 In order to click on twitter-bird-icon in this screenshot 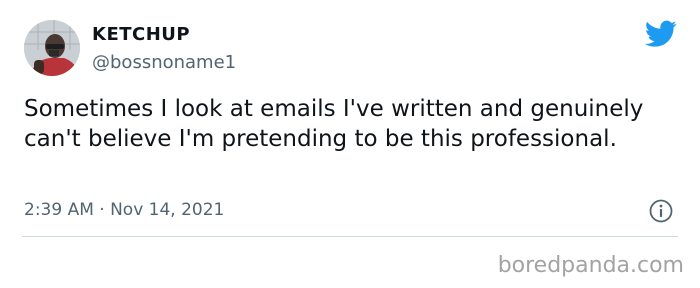, I will do `click(660, 34)`.